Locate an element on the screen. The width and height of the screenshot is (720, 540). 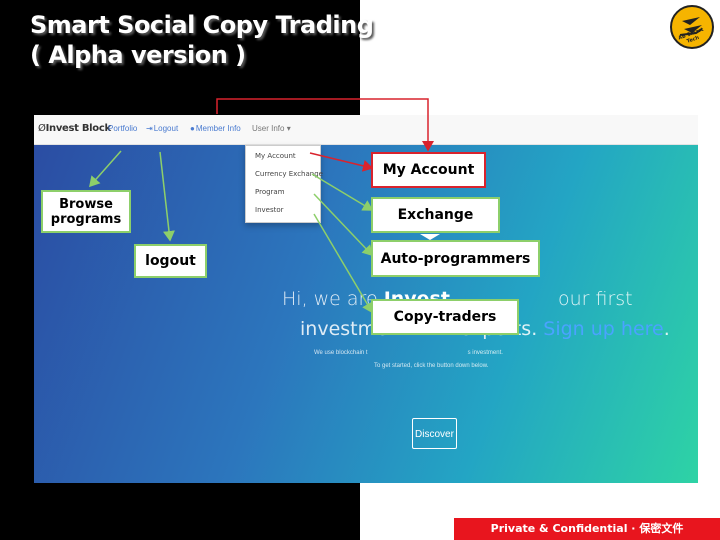
callout-my-account: My Account is located at coordinates (428, 170).